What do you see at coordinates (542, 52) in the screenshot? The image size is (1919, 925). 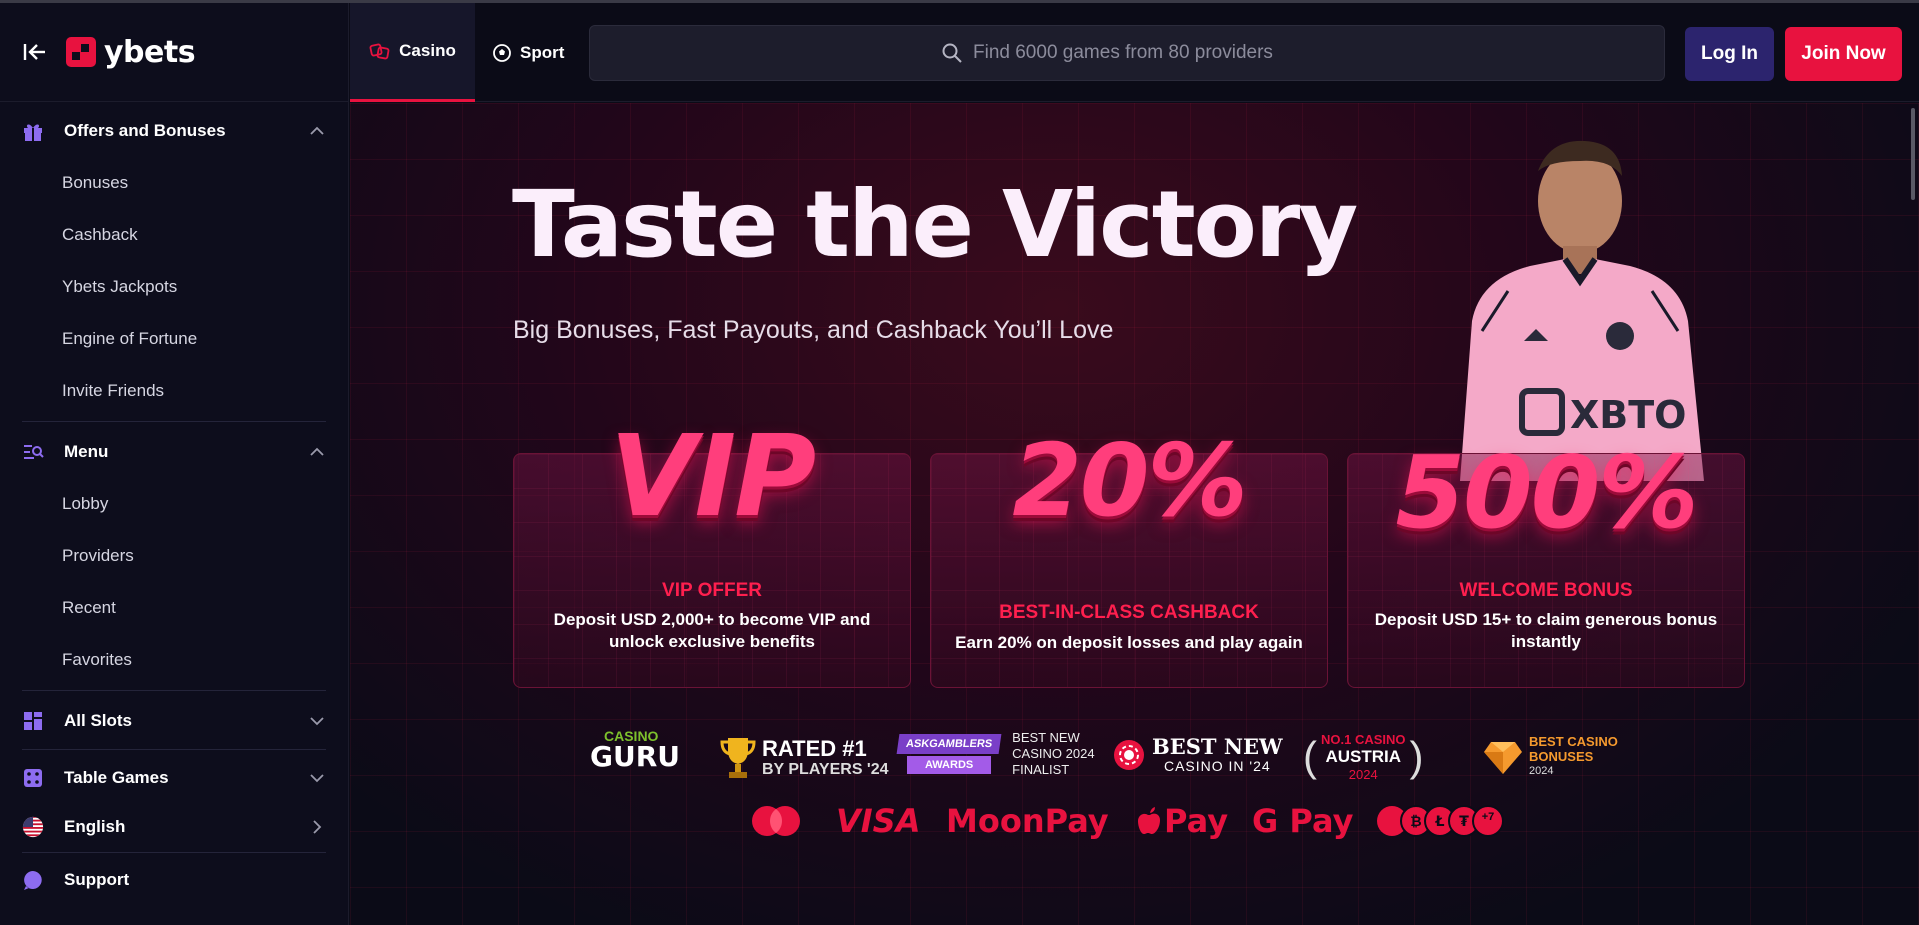 I see `tab-sport-label: Sport` at bounding box center [542, 52].